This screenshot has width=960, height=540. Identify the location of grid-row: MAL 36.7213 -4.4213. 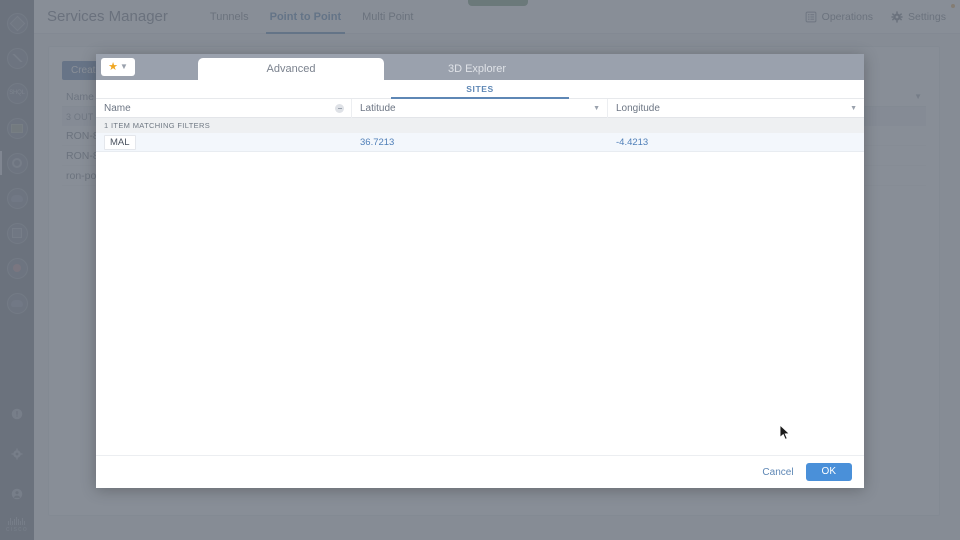
(480, 142).